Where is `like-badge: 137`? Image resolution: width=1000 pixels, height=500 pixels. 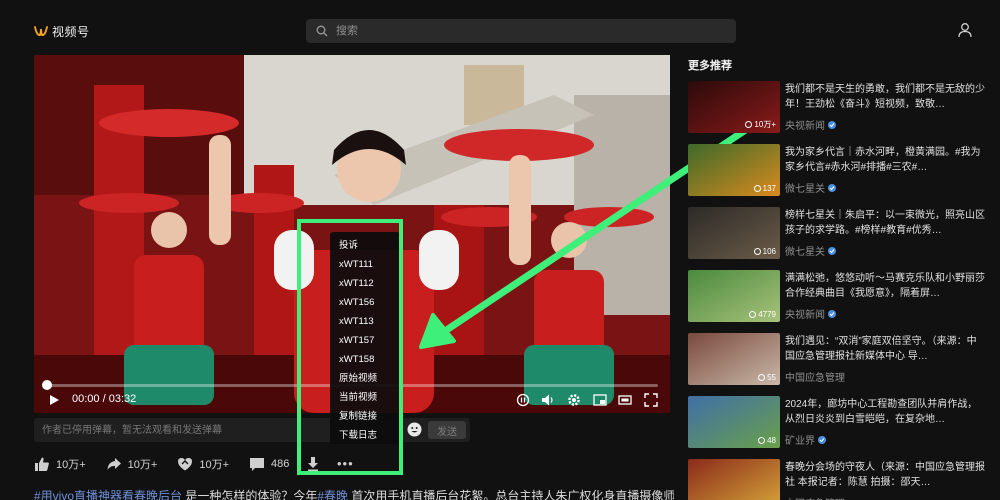
like-badge: 137 is located at coordinates (764, 188).